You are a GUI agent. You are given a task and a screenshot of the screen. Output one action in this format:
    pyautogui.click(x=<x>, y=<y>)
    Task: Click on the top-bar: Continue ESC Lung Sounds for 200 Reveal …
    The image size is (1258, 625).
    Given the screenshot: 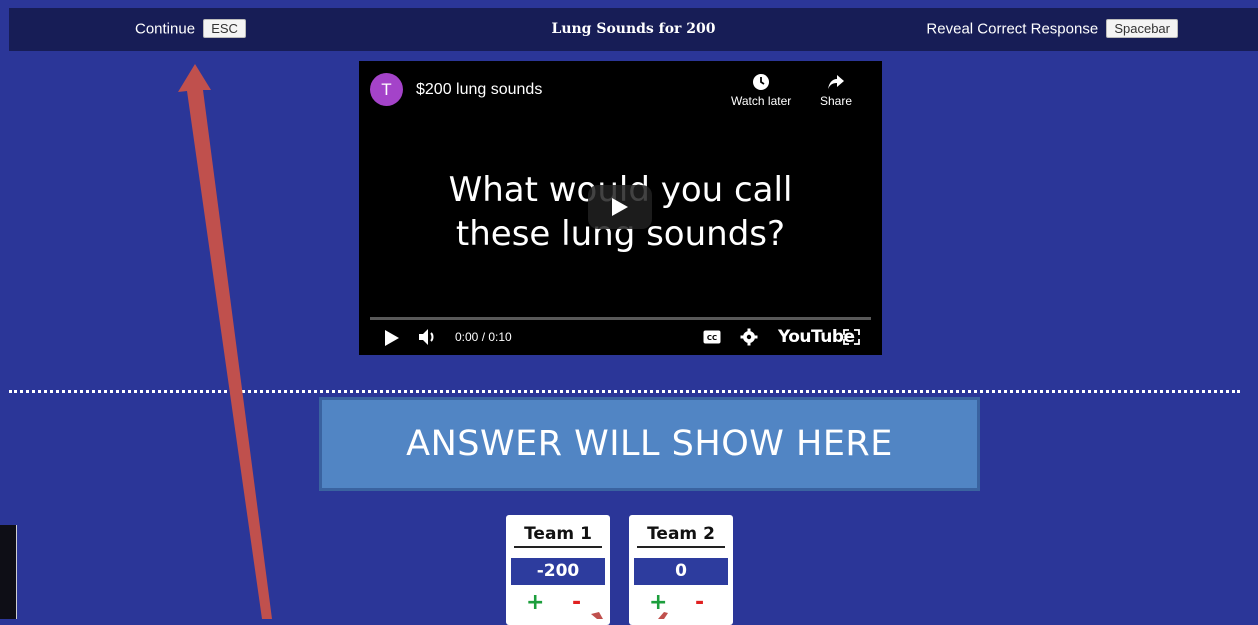 What is the action you would take?
    pyautogui.click(x=633, y=29)
    